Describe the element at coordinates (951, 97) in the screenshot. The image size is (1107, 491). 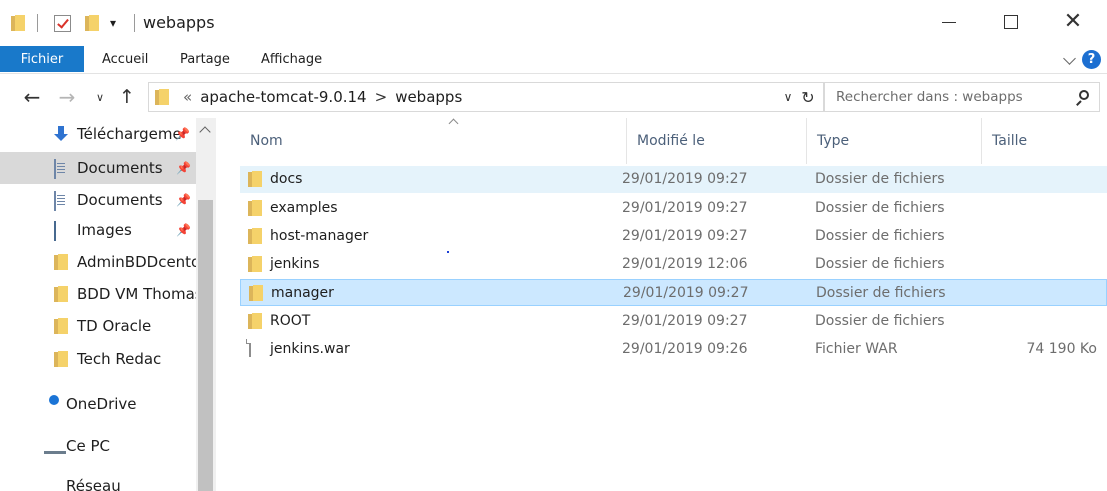
I see `search-input` at that location.